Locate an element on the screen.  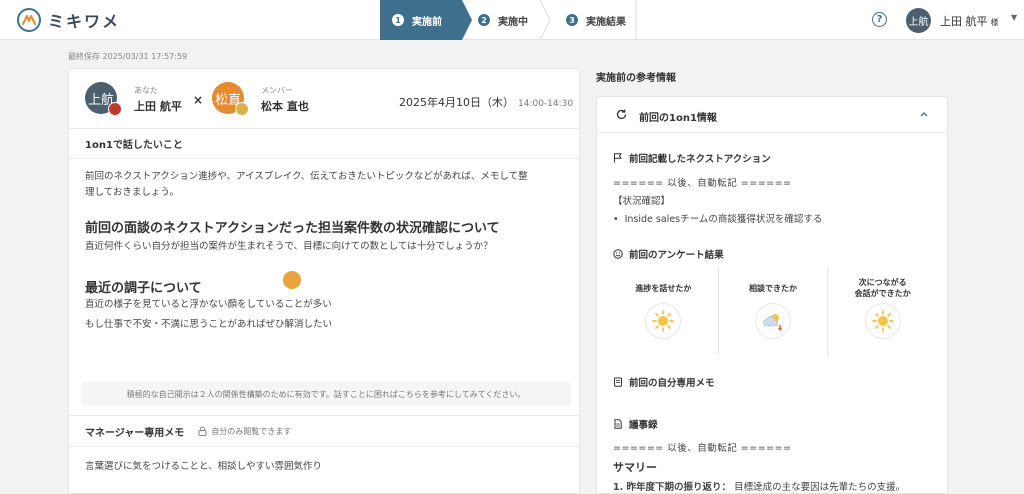
minutes-title: 議事録 is located at coordinates (643, 425).